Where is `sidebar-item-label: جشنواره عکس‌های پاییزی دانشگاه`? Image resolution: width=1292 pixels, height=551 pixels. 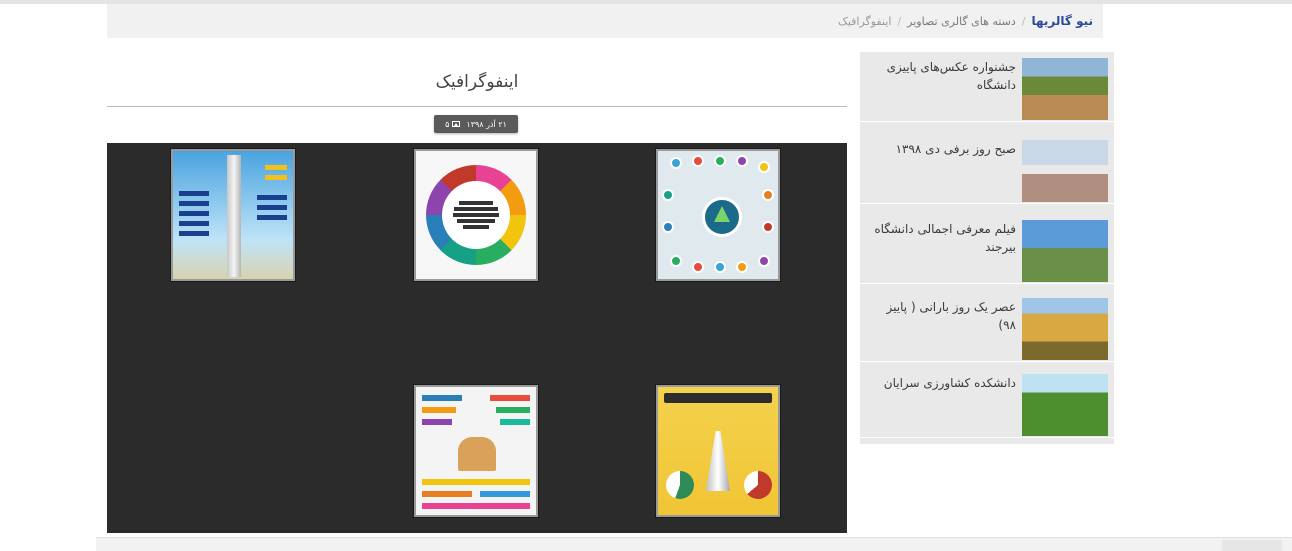
sidebar-item-label: جشنواره عکس‌های پاییزی دانشگاه is located at coordinates (943, 76).